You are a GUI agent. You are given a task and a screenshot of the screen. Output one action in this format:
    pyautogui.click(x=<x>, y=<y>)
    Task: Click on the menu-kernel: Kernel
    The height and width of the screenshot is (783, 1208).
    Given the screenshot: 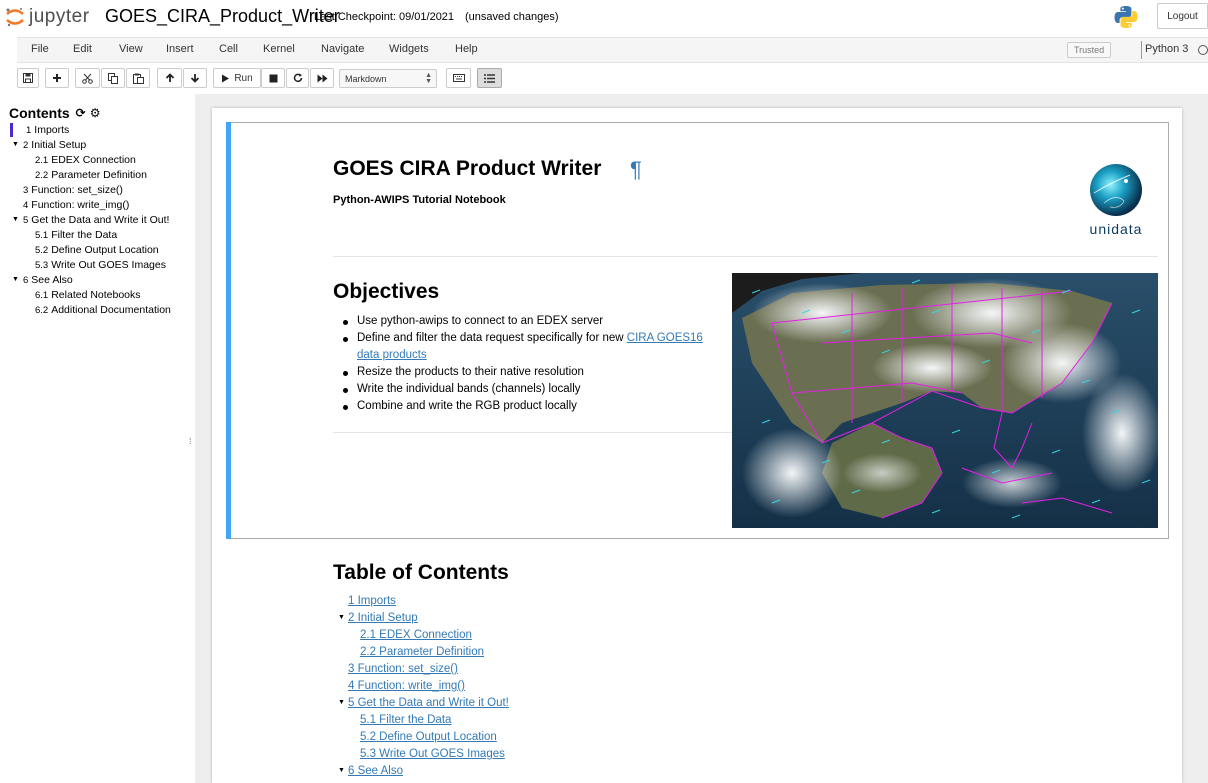 What is the action you would take?
    pyautogui.click(x=279, y=49)
    